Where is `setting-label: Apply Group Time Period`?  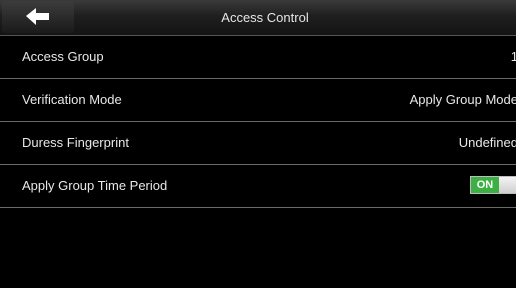 setting-label: Apply Group Time Period is located at coordinates (95, 185).